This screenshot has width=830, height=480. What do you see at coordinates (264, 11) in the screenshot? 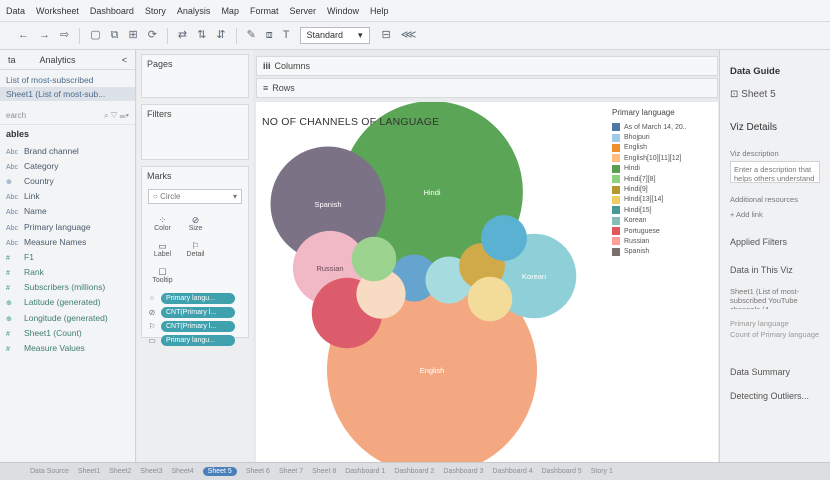
I see `menu-item-format: Format` at bounding box center [264, 11].